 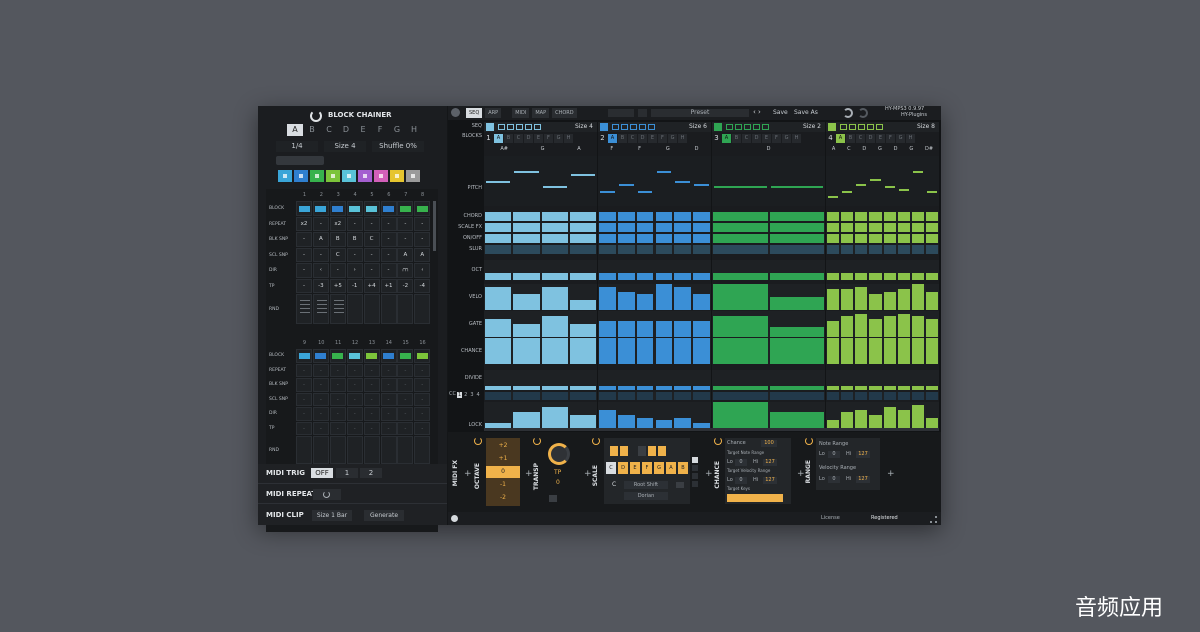 I want to click on grid-cell: +1, so click(x=388, y=285).